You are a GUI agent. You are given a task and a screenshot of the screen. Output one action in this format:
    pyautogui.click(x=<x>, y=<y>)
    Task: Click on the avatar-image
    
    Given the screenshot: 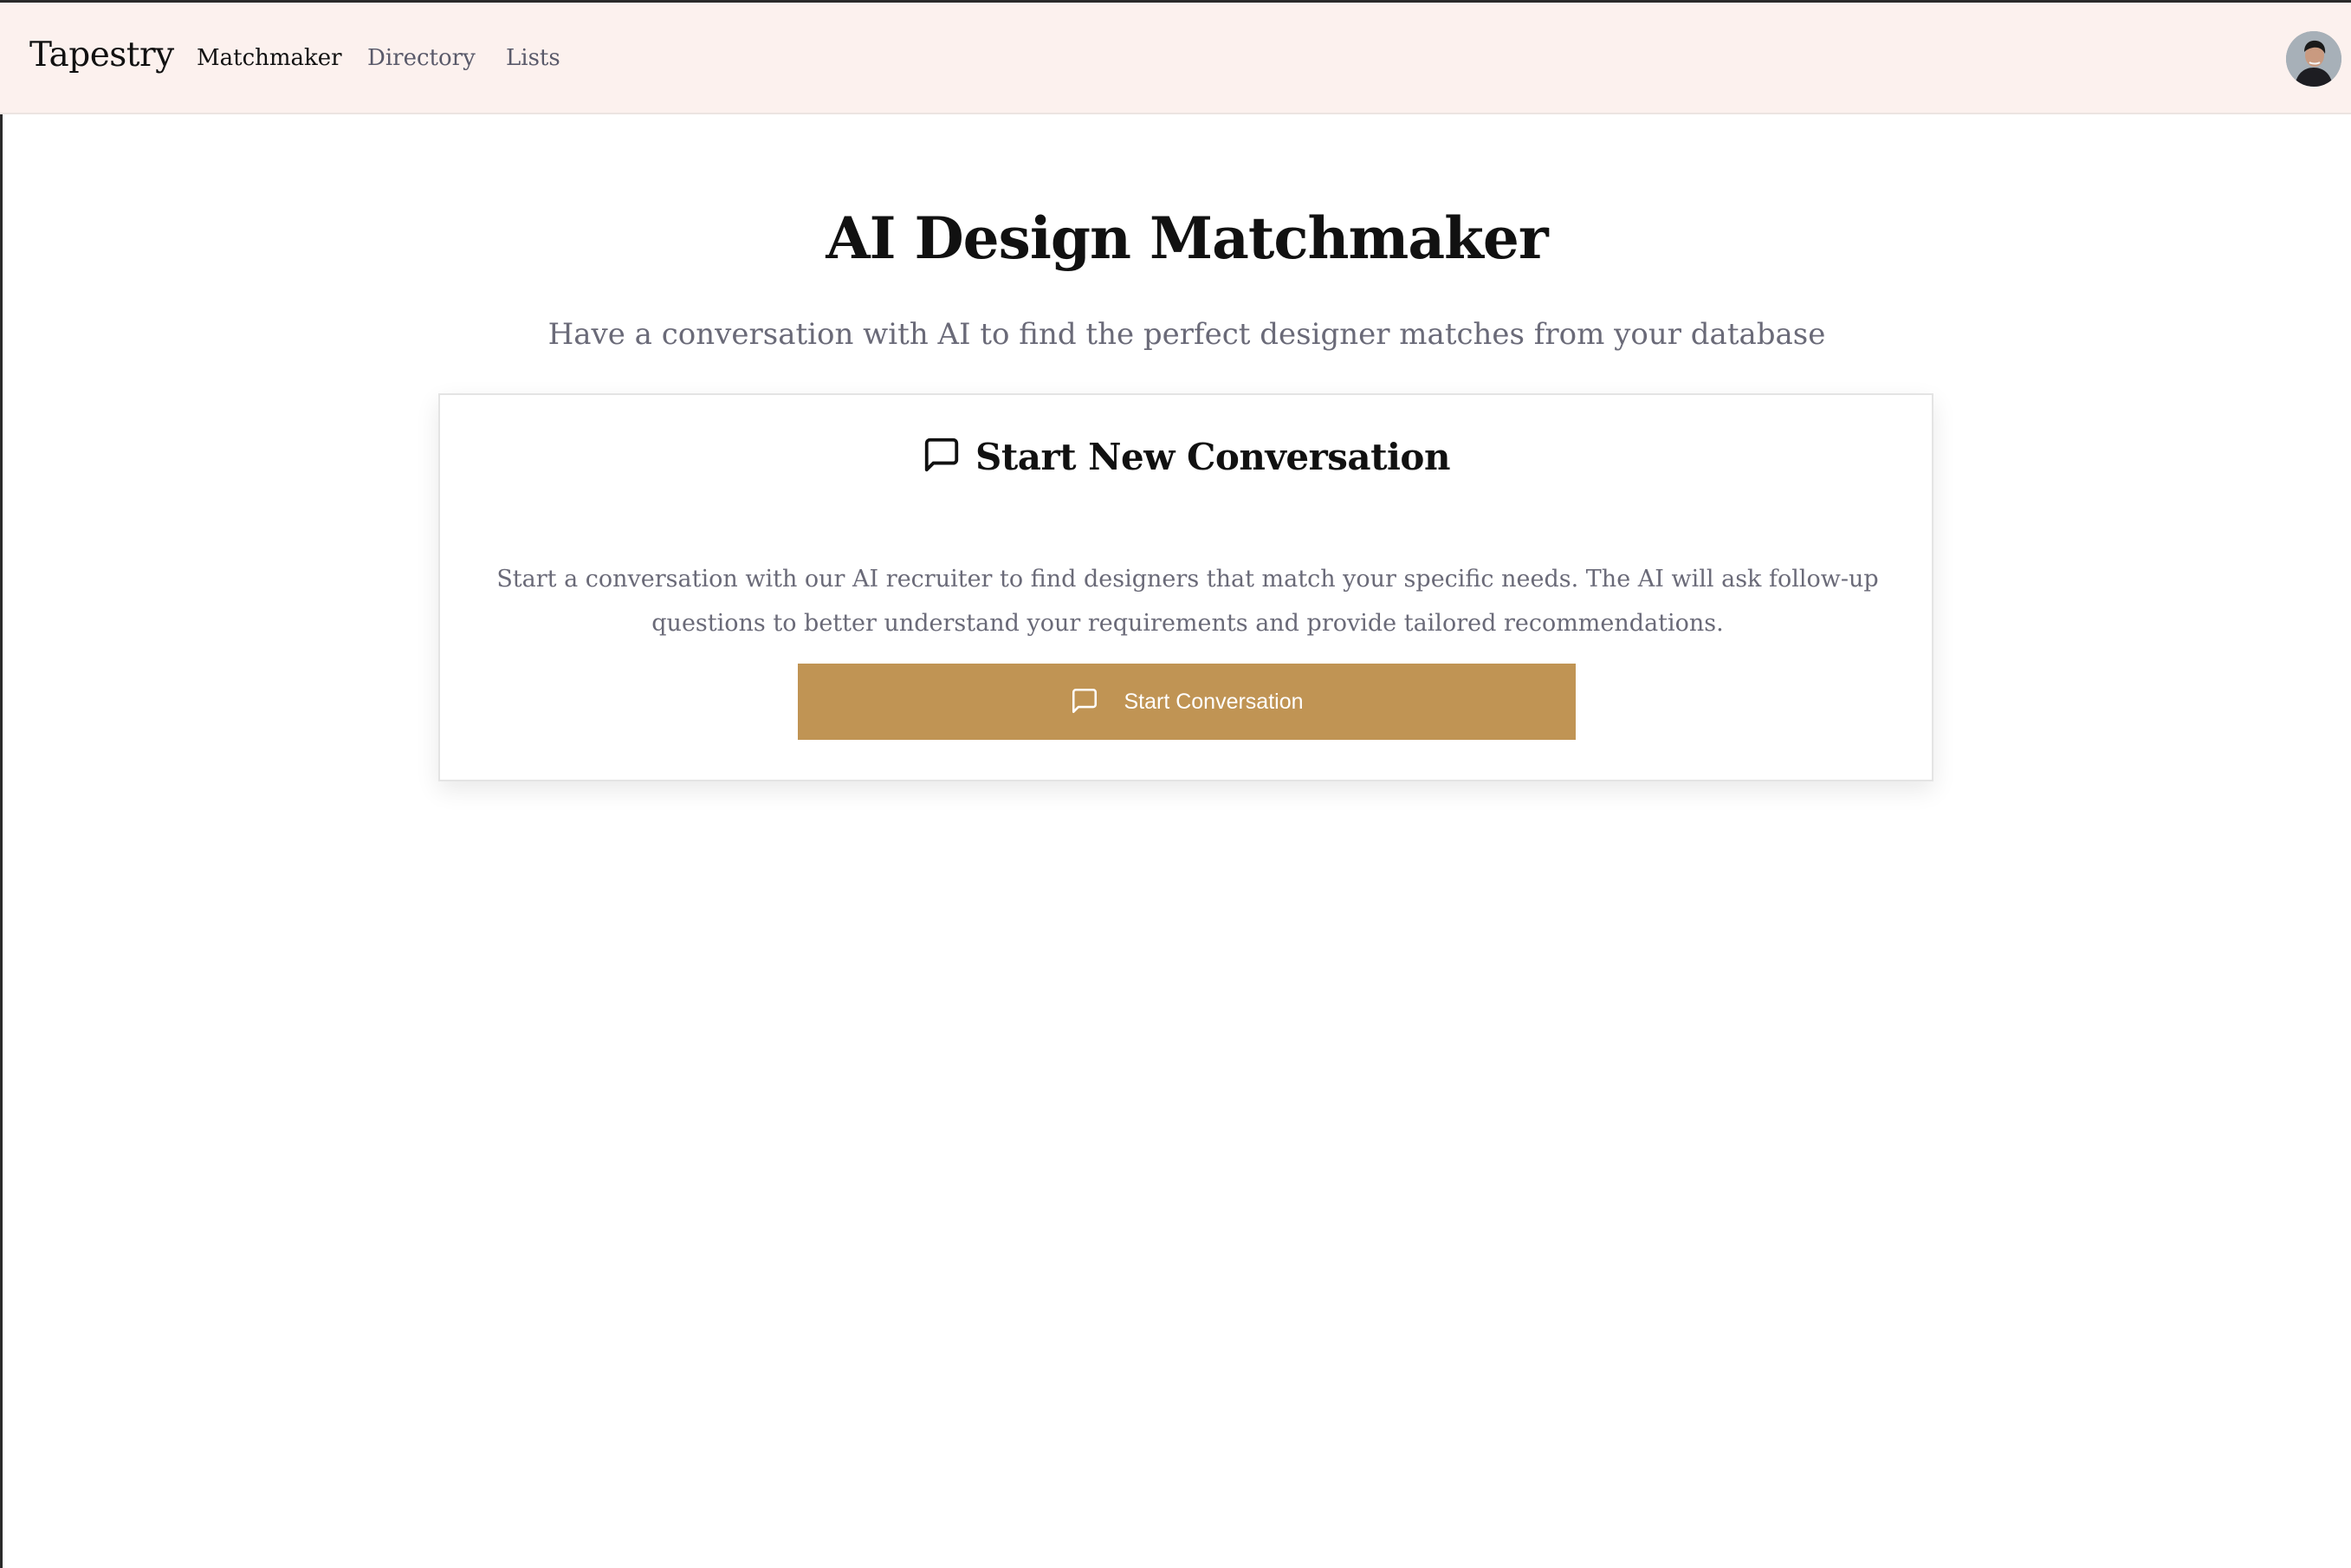 What is the action you would take?
    pyautogui.click(x=2313, y=59)
    